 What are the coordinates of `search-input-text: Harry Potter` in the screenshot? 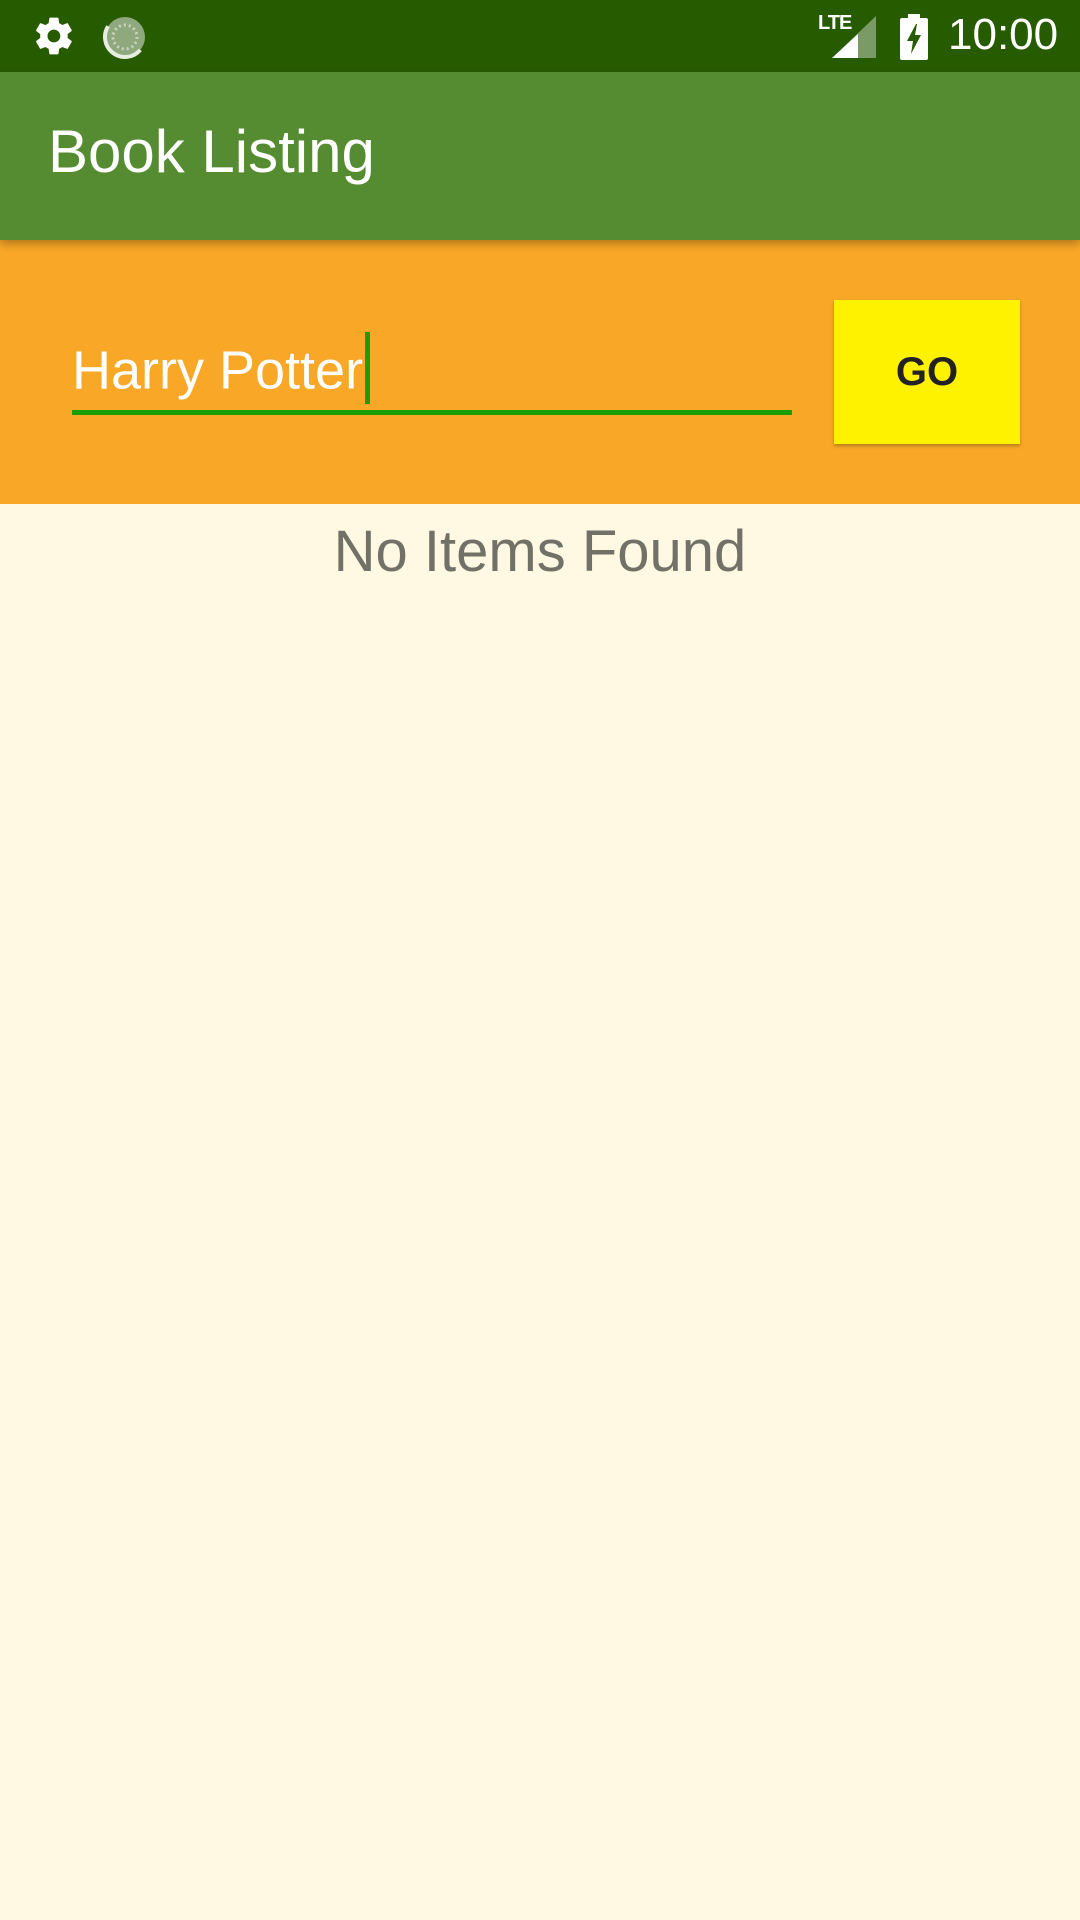 It's located at (221, 371).